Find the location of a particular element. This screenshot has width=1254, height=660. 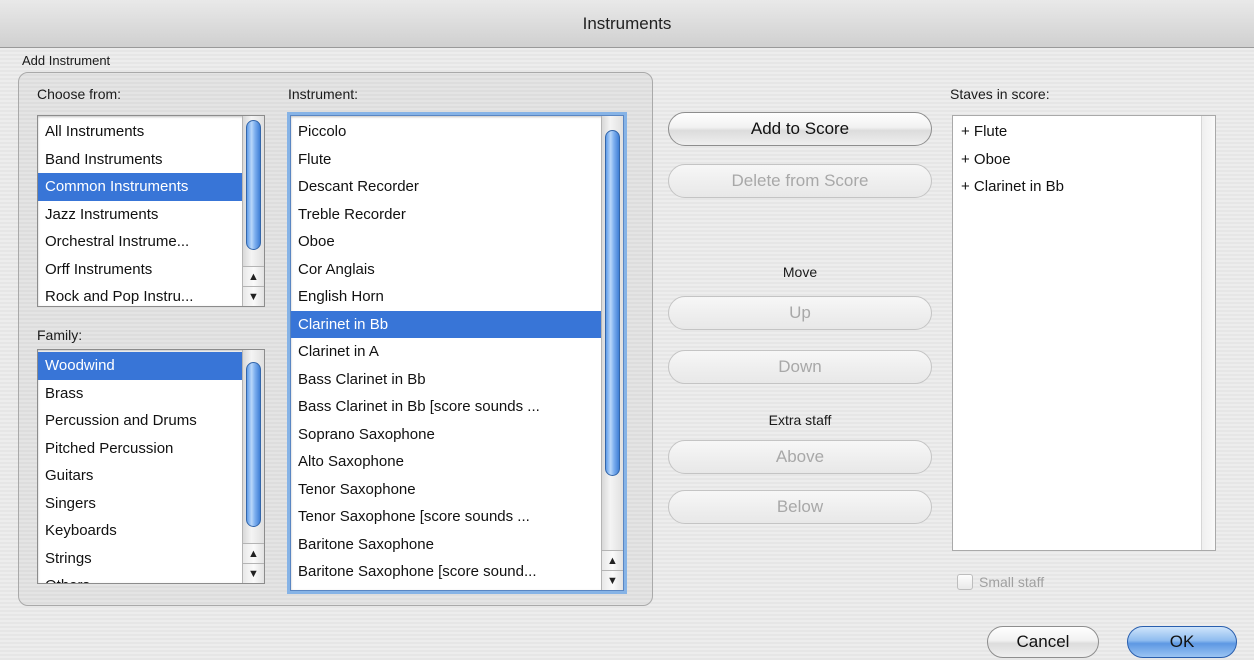

small-staff-checkbox is located at coordinates (965, 582).